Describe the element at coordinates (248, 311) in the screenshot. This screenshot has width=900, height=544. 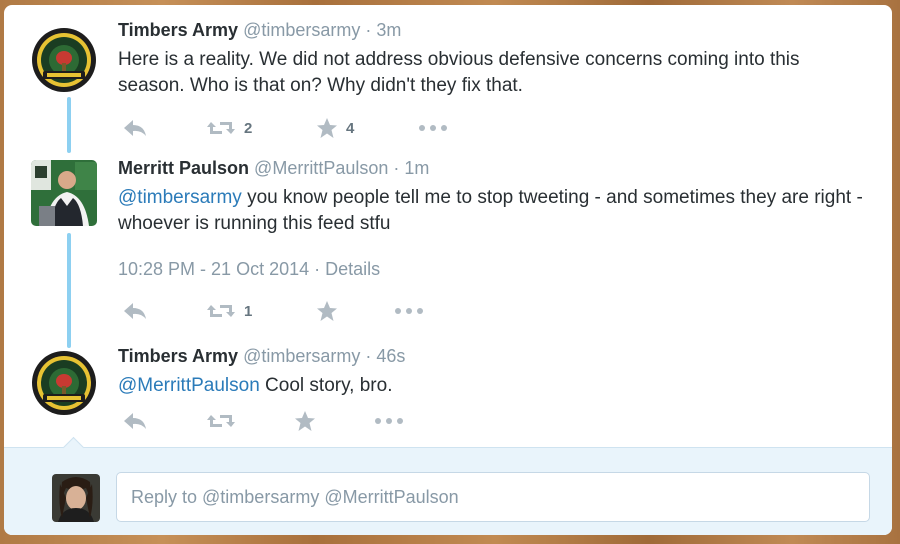
I see `retweet-count: 1` at that location.